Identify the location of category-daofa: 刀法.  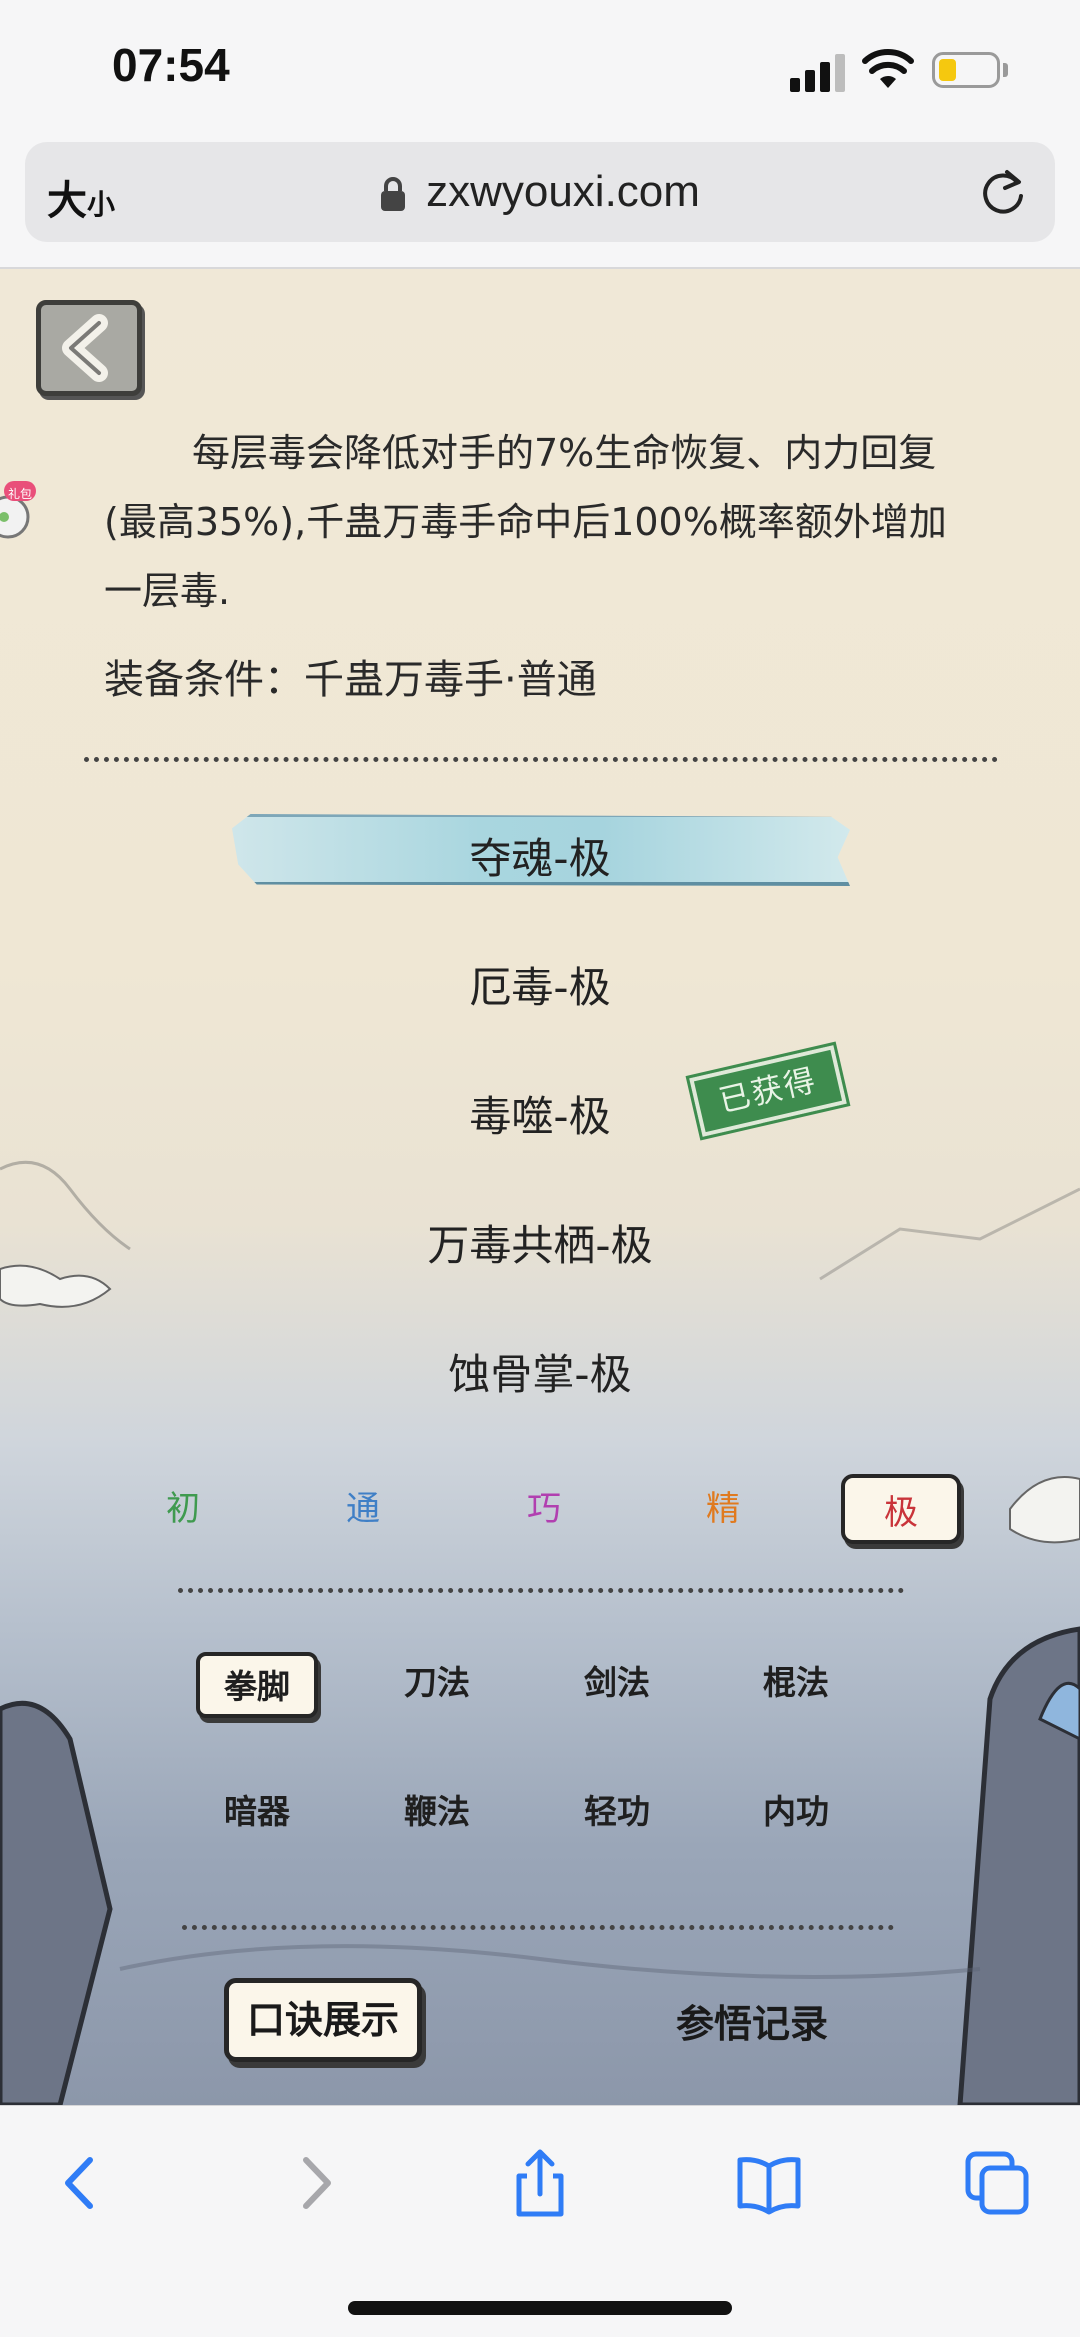
(437, 1685).